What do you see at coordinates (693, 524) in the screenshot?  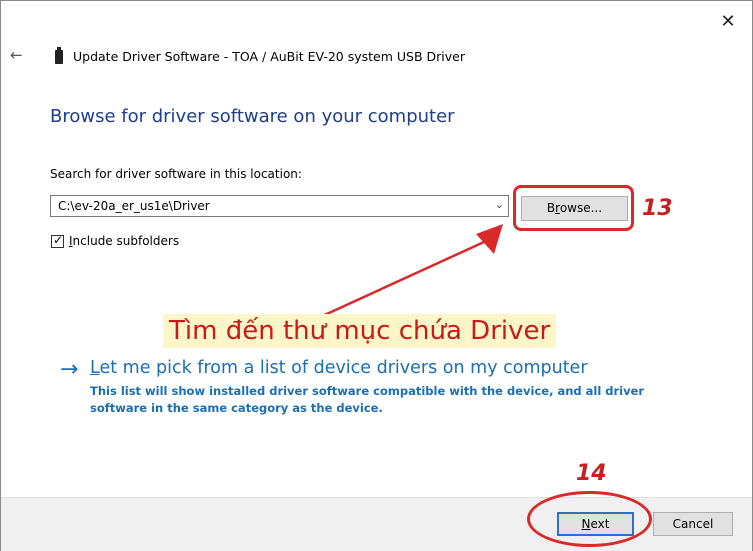 I see `cancel-button: Cancel` at bounding box center [693, 524].